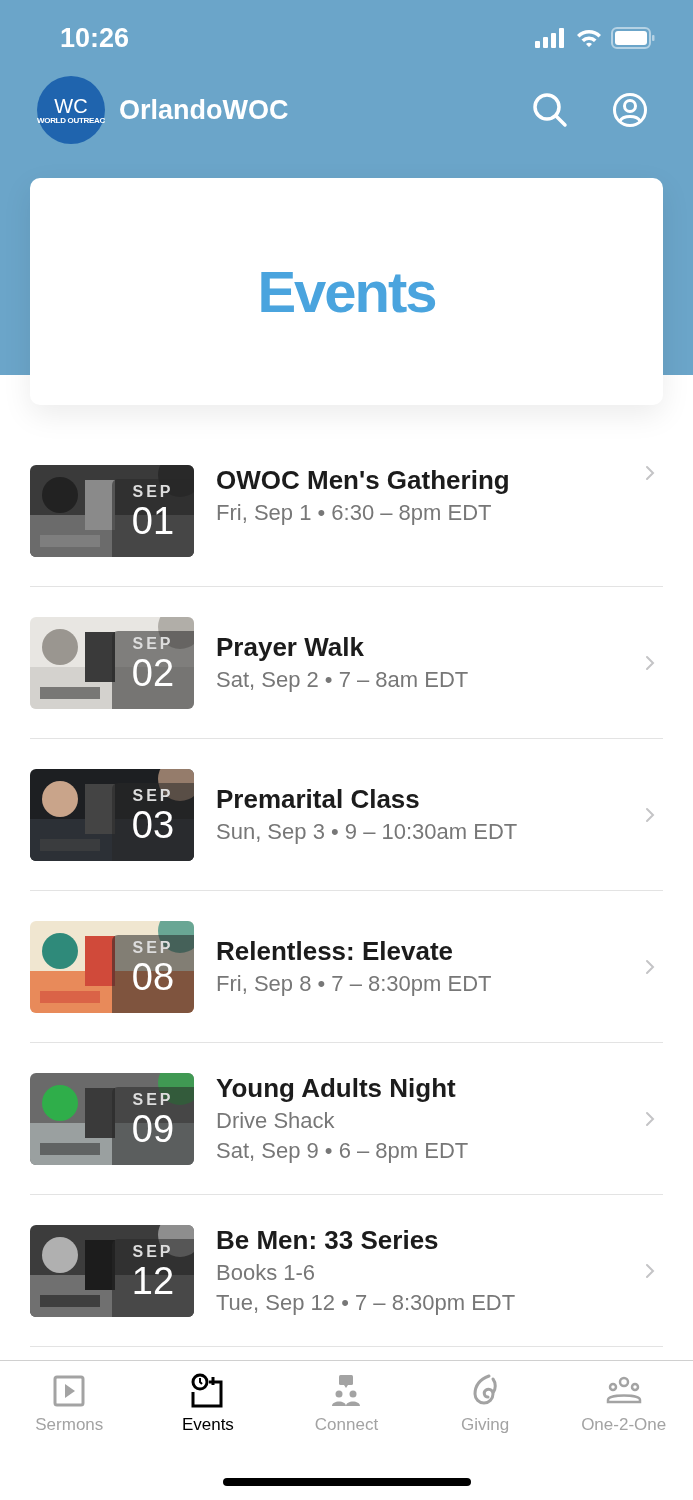 This screenshot has width=693, height=1500. What do you see at coordinates (71, 110) in the screenshot?
I see `logo: WC WORLD OUTREAC` at bounding box center [71, 110].